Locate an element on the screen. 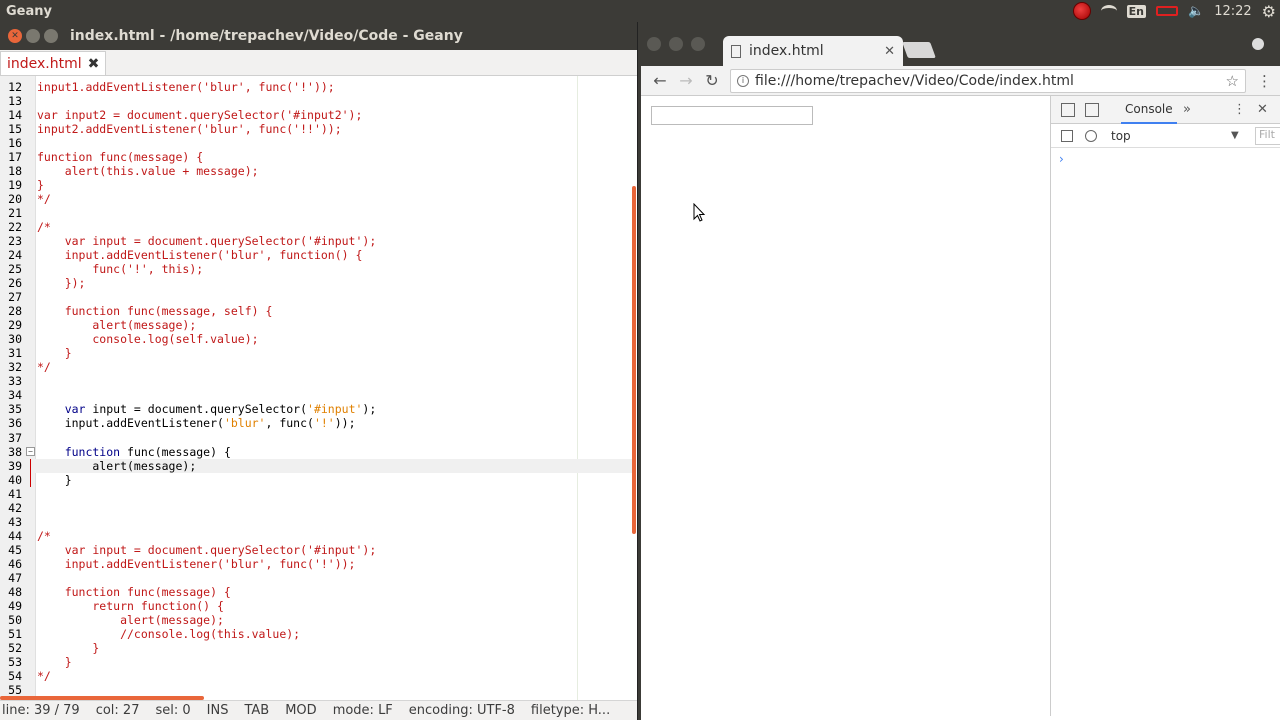 The image size is (1280, 720). console-filter-input: Filt is located at coordinates (1267, 136).